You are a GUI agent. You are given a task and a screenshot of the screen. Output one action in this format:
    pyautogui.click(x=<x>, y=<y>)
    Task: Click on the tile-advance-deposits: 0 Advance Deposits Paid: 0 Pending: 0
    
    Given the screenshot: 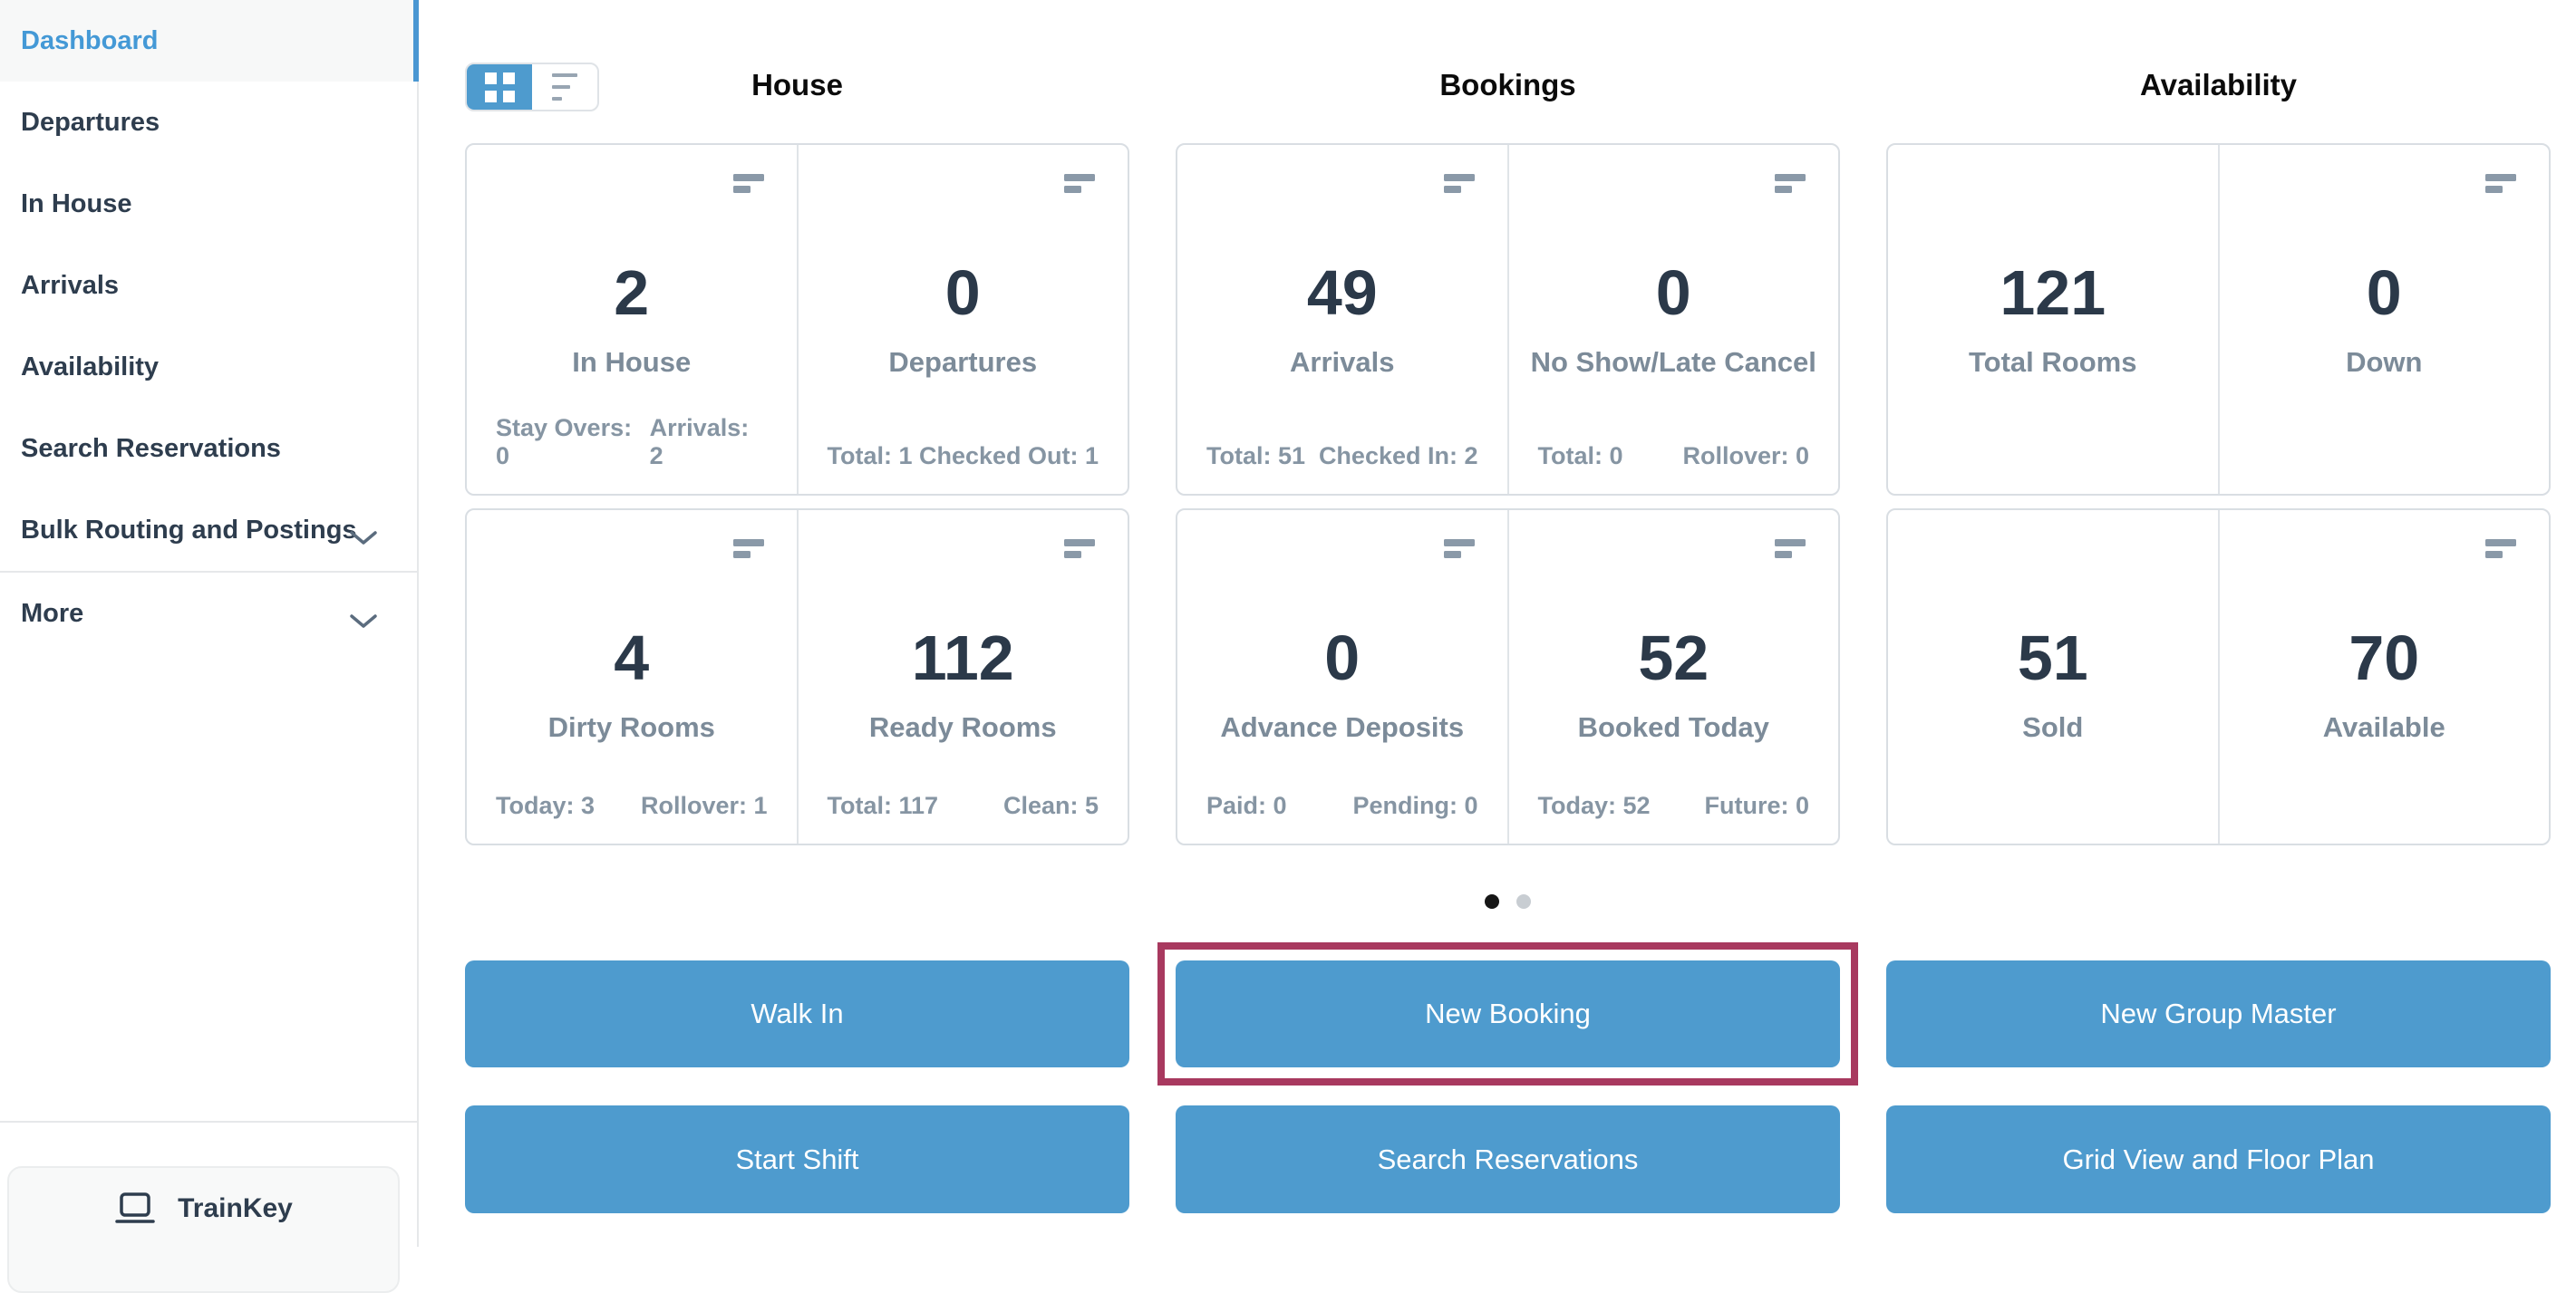 What is the action you would take?
    pyautogui.click(x=1342, y=677)
    